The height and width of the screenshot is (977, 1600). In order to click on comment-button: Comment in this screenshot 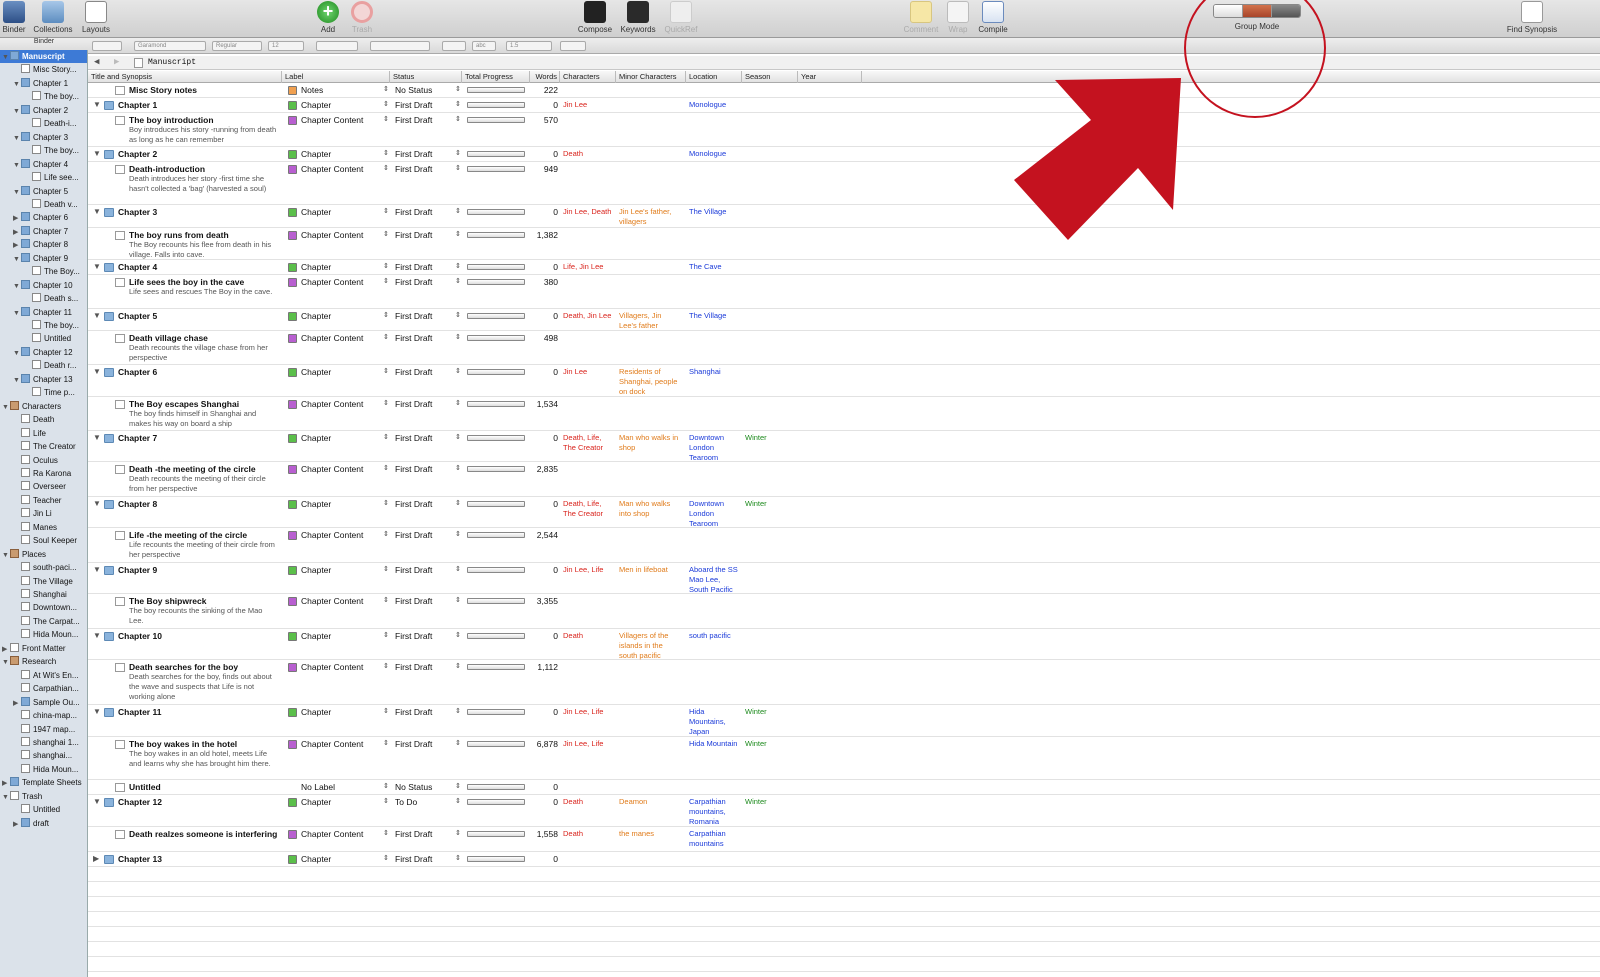, I will do `click(921, 17)`.